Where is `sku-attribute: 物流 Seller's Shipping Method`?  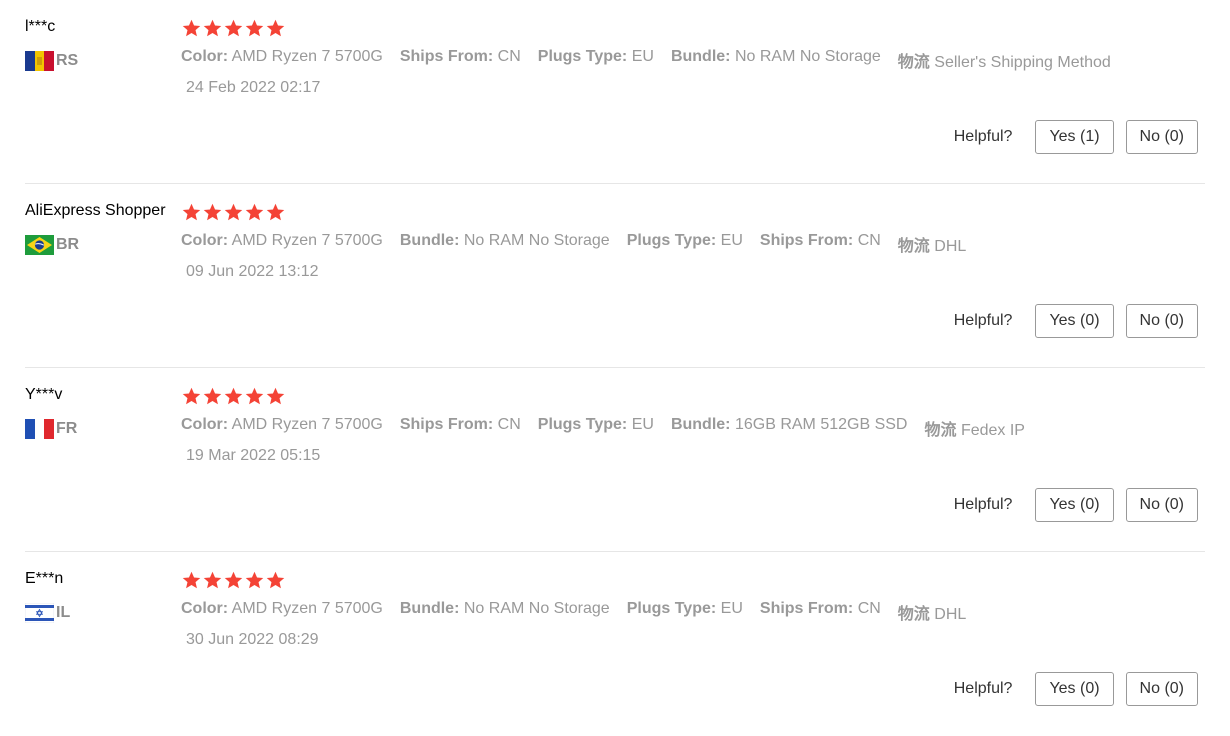 sku-attribute: 物流 Seller's Shipping Method is located at coordinates (1004, 62).